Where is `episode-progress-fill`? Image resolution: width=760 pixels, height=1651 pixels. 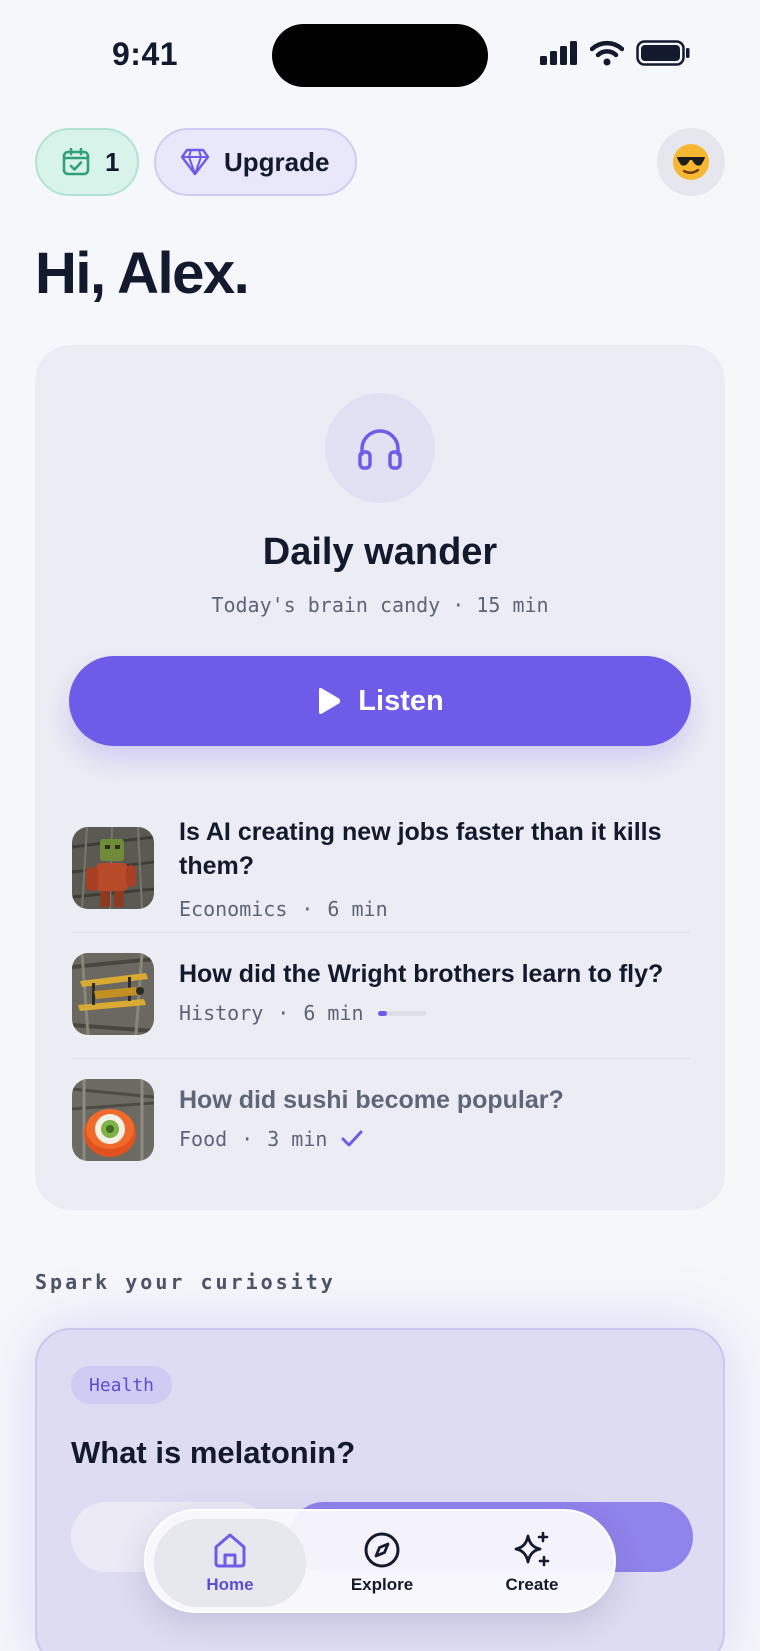
episode-progress-fill is located at coordinates (382, 1013).